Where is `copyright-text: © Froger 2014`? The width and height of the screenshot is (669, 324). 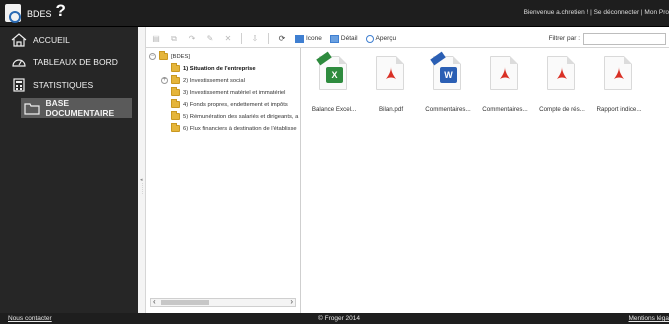
copyright-text: © Froger 2014 is located at coordinates (339, 318).